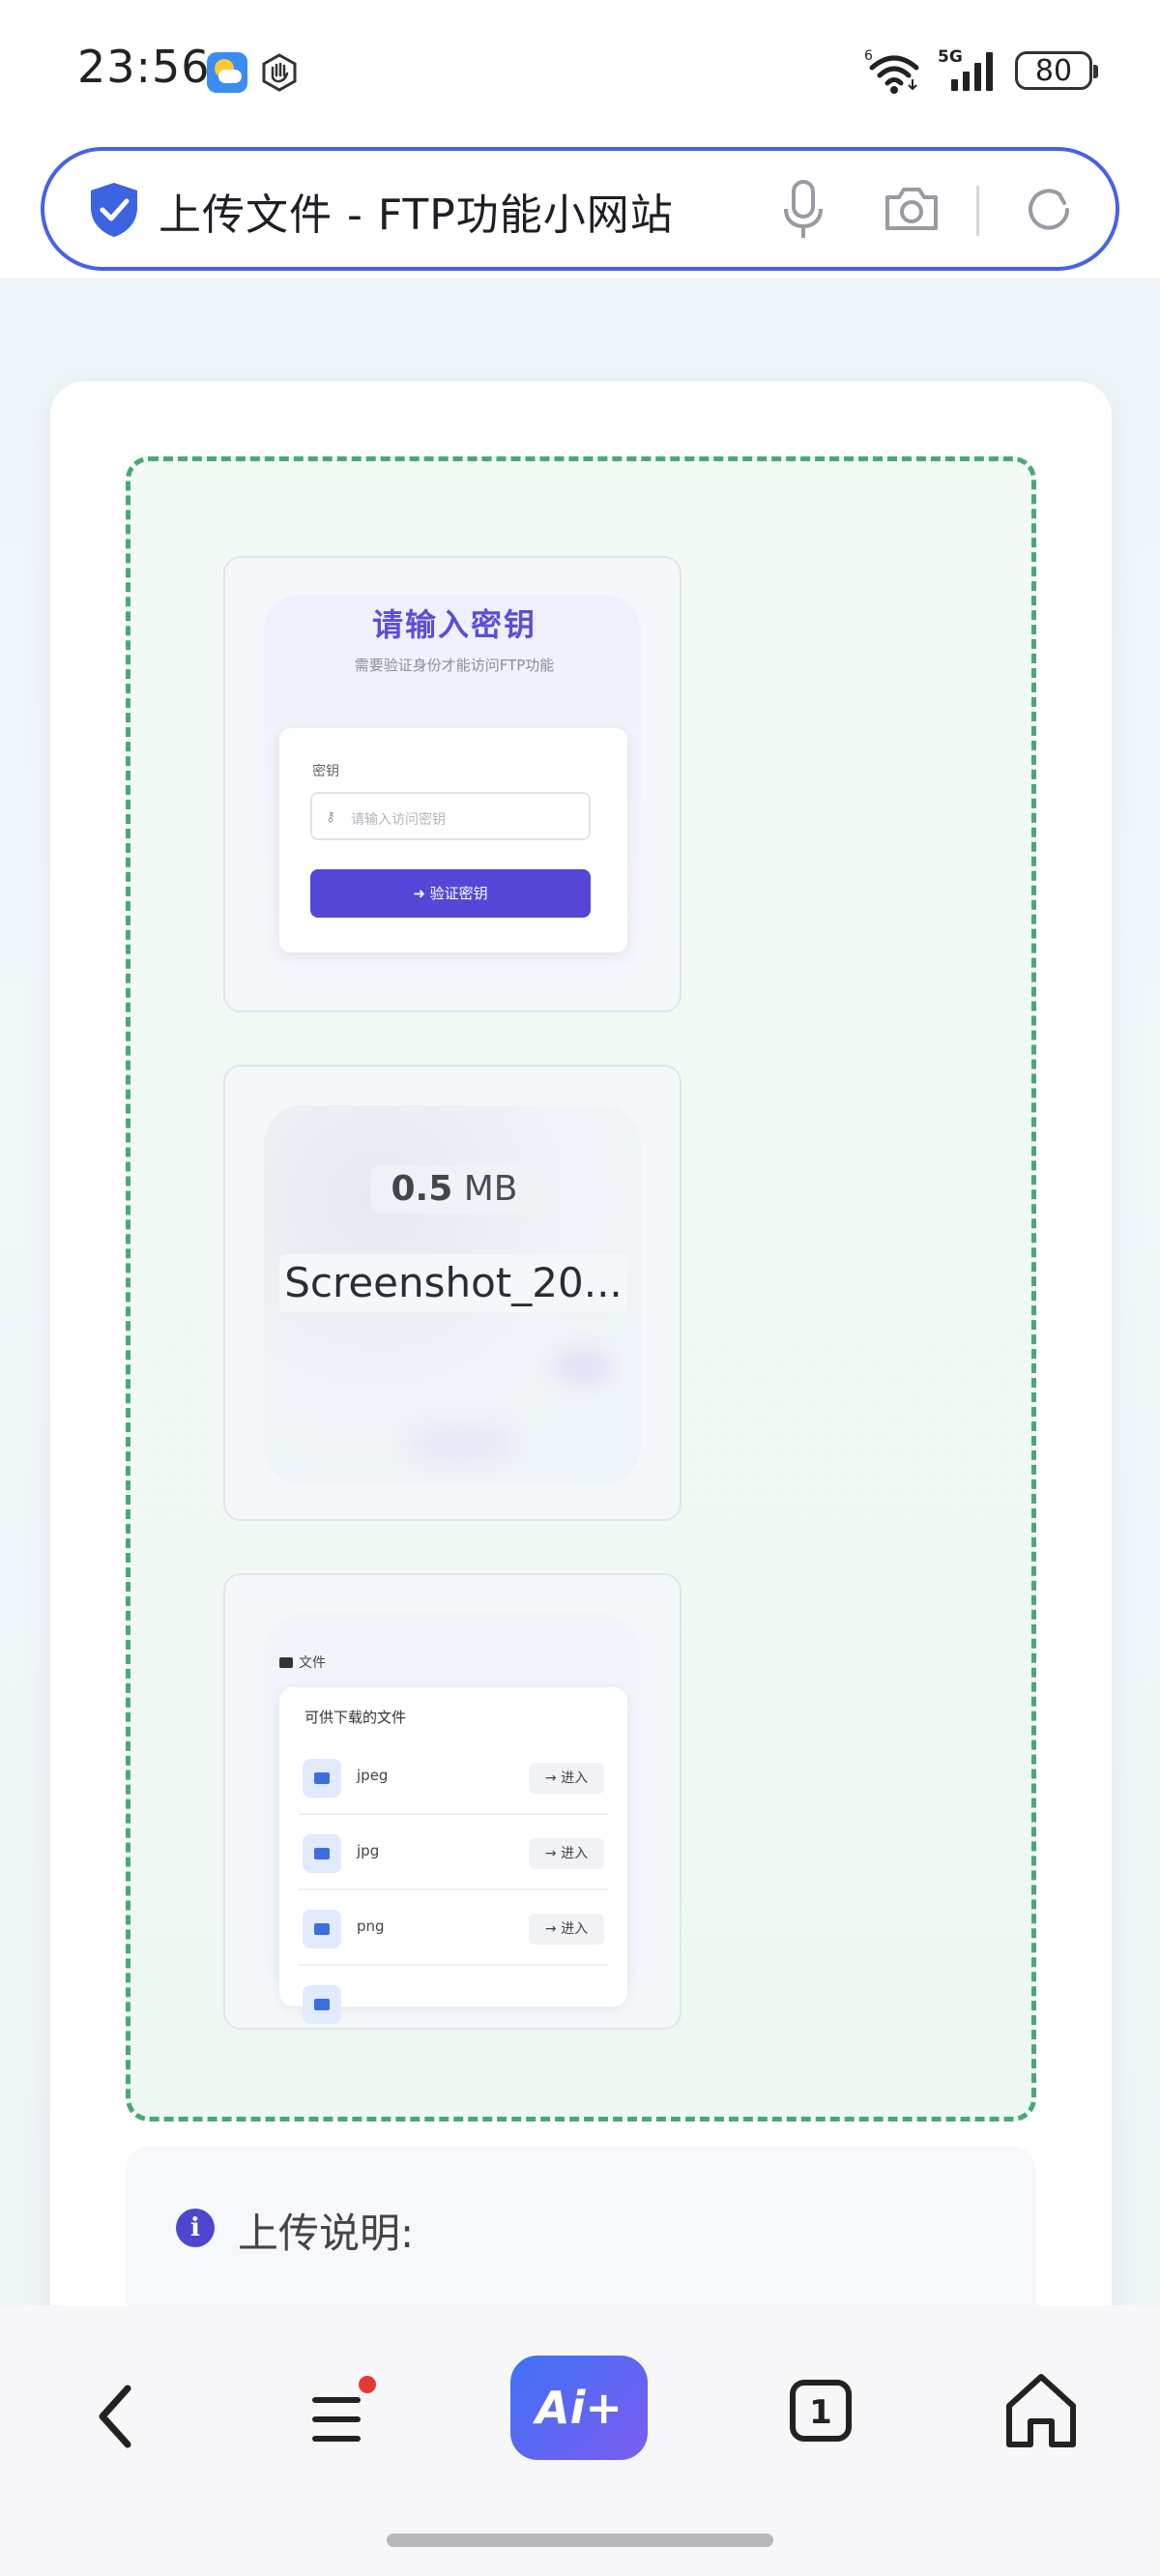 Image resolution: width=1160 pixels, height=2576 pixels. What do you see at coordinates (455, 665) in the screenshot?
I see `preview-subtitle: 需要验证身份才能访问FTP功能` at bounding box center [455, 665].